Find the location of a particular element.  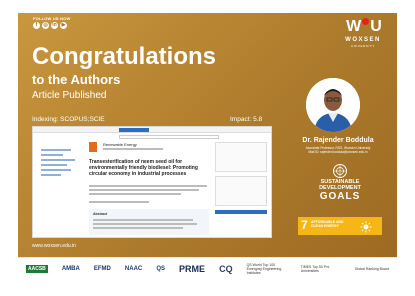

accreditation-logo: CQ is located at coordinates (226, 269).